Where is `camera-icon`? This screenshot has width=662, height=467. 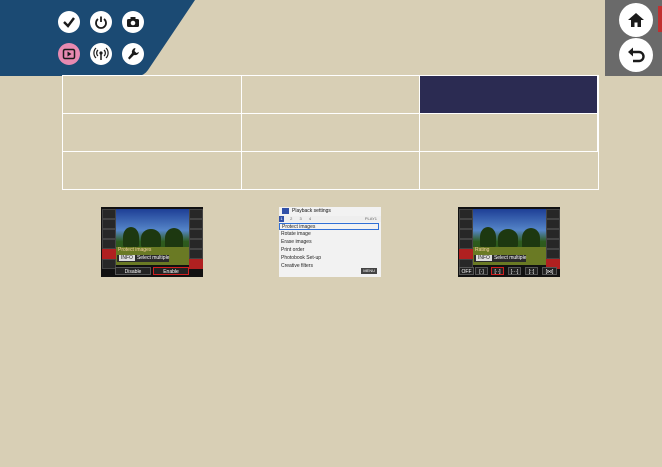 camera-icon is located at coordinates (133, 22).